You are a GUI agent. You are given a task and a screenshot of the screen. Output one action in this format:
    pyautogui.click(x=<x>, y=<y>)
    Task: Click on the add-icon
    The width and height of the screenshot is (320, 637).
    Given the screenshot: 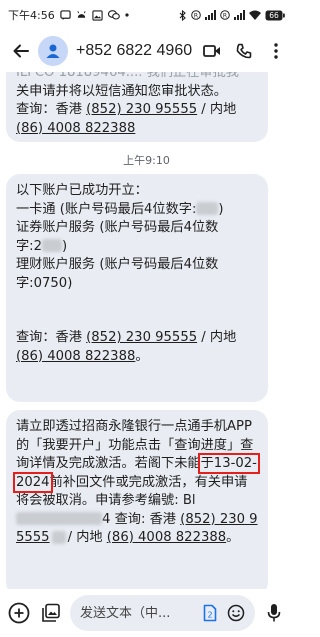 What is the action you would take?
    pyautogui.click(x=19, y=613)
    